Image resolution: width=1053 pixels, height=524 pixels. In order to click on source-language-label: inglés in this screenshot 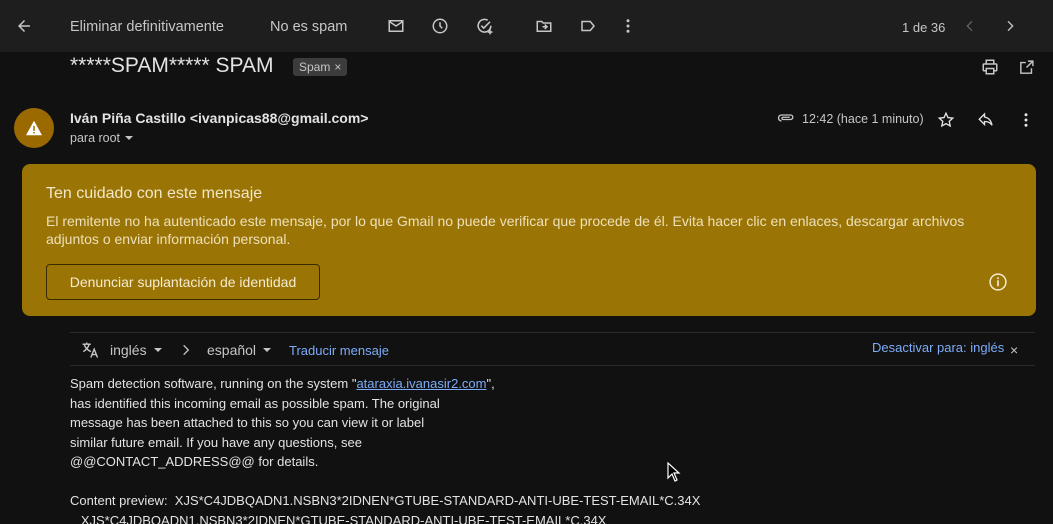, I will do `click(128, 350)`.